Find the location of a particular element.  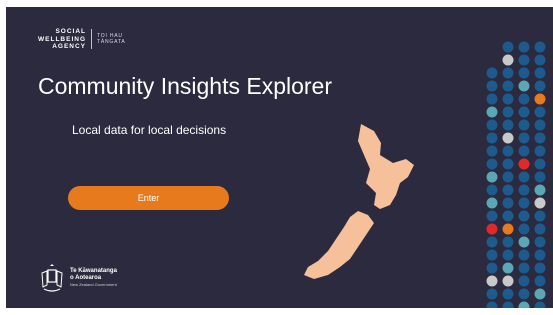

page-subtitle: Local data for local decisions is located at coordinates (149, 130).